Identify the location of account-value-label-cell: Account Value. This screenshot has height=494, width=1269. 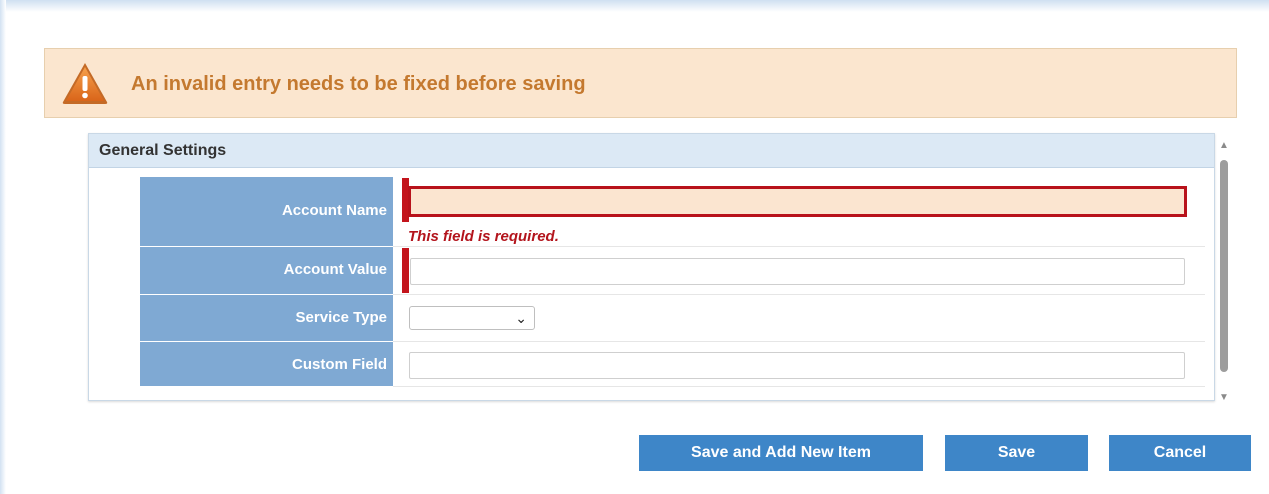
(266, 271).